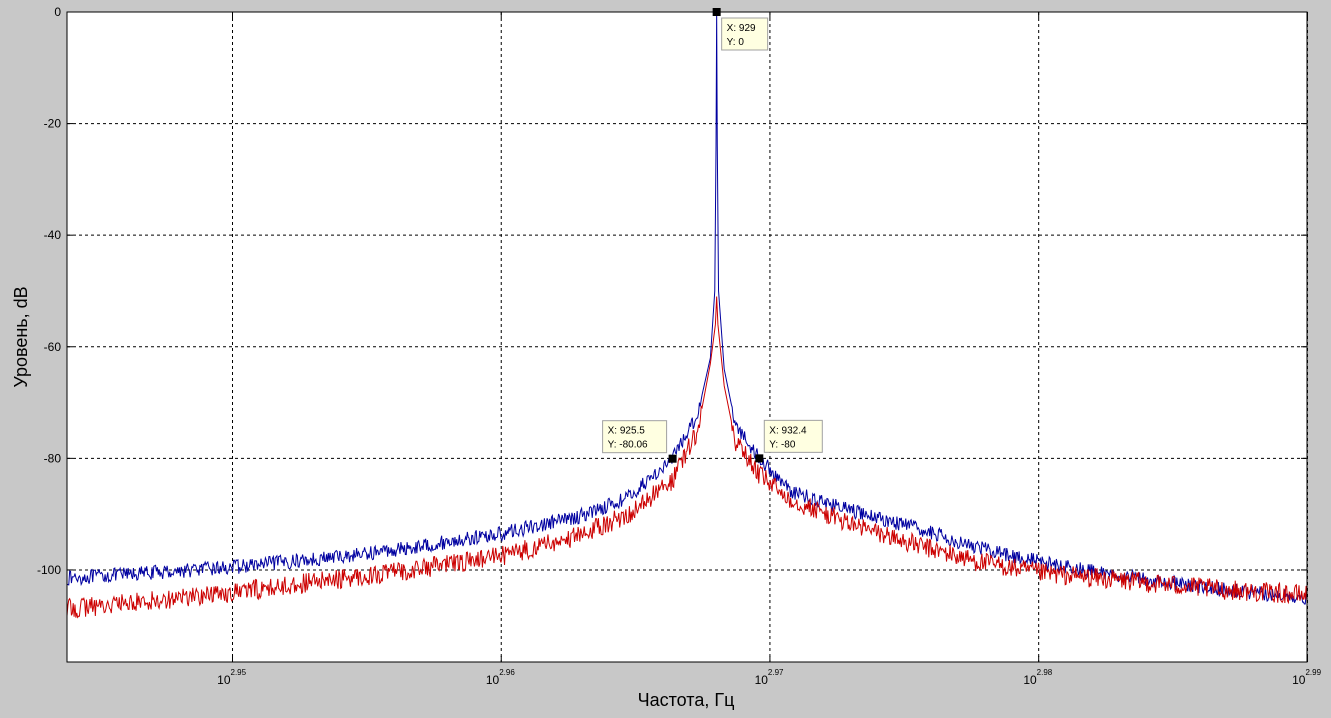  Describe the element at coordinates (507, 672) in the screenshot. I see `x-tick-exponent: 2.96` at that location.